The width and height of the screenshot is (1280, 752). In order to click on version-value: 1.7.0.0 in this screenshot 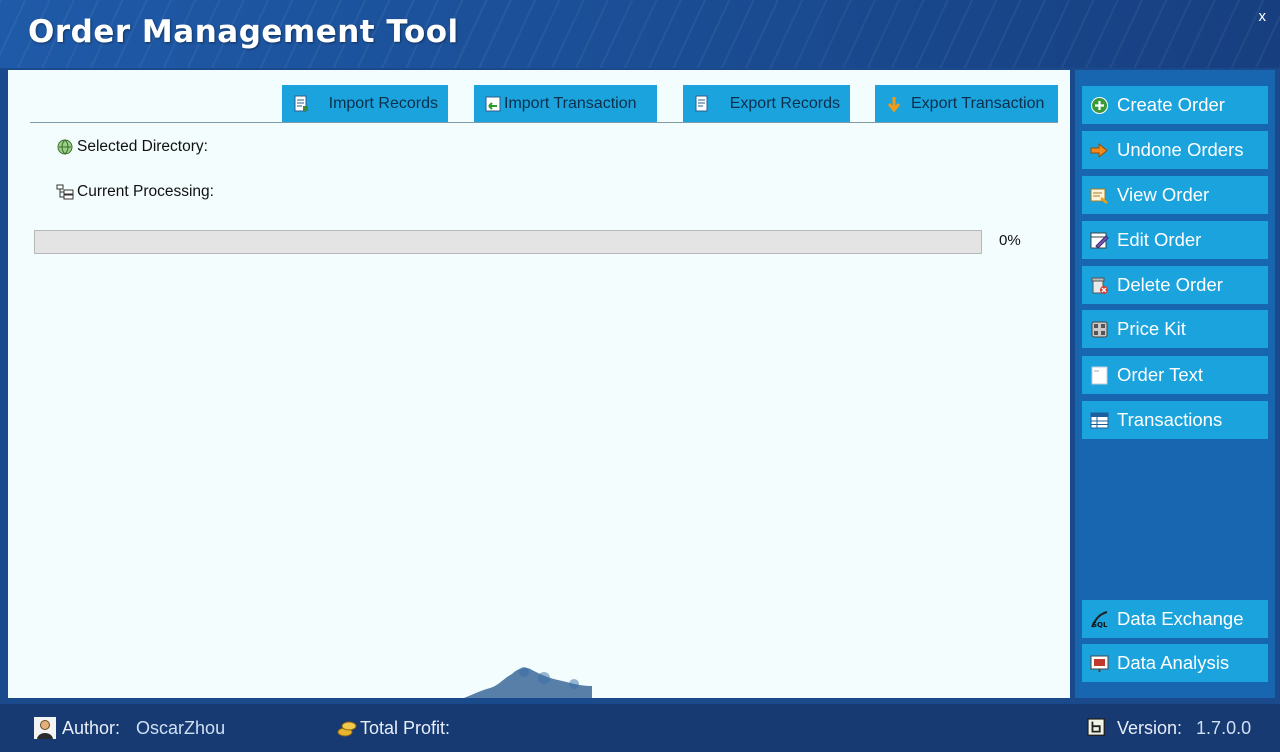, I will do `click(1224, 727)`.